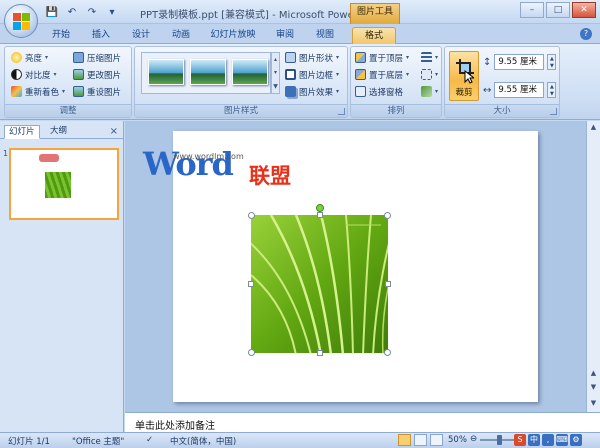  What do you see at coordinates (251, 284) in the screenshot?
I see `resize-handle-w` at bounding box center [251, 284].